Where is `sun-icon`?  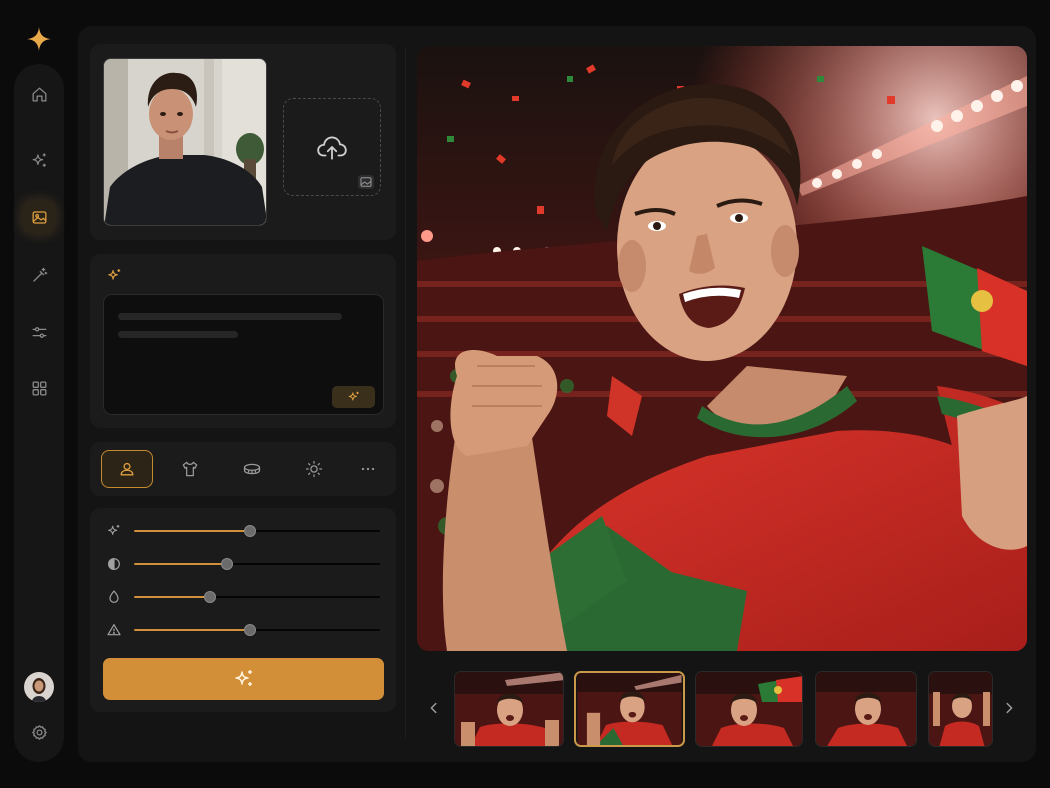
sun-icon is located at coordinates (314, 469).